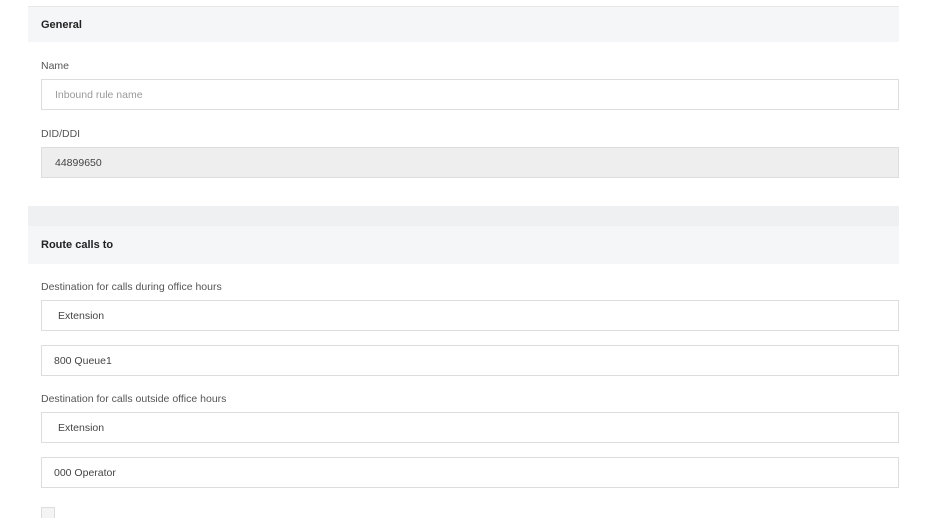 This screenshot has width=947, height=518. Describe the element at coordinates (470, 472) in the screenshot. I see `outside-hours-destination-select: 000 Operator` at that location.